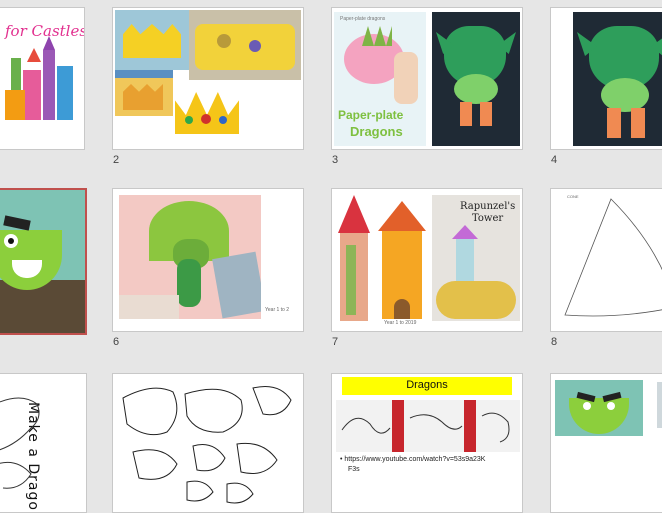  What do you see at coordinates (363, 19) in the screenshot?
I see `photo-header: Paper-plate dragons` at bounding box center [363, 19].